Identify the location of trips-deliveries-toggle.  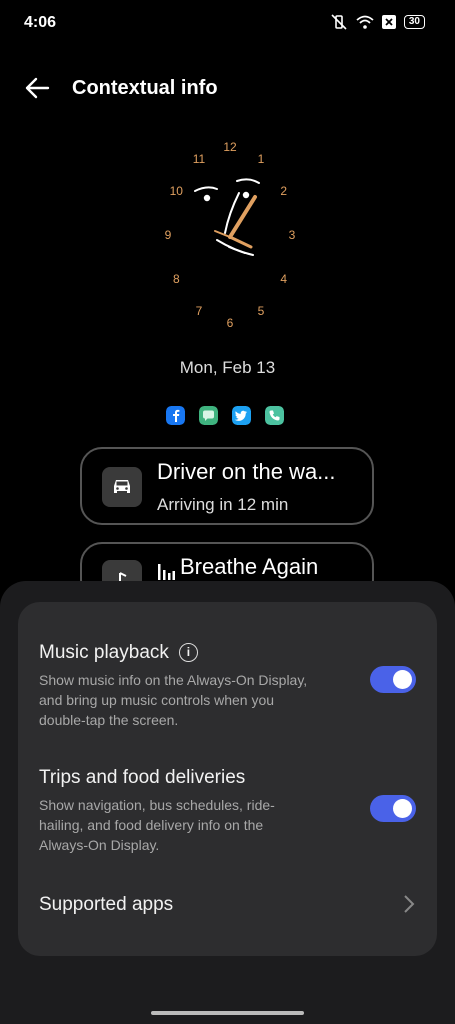
(393, 808).